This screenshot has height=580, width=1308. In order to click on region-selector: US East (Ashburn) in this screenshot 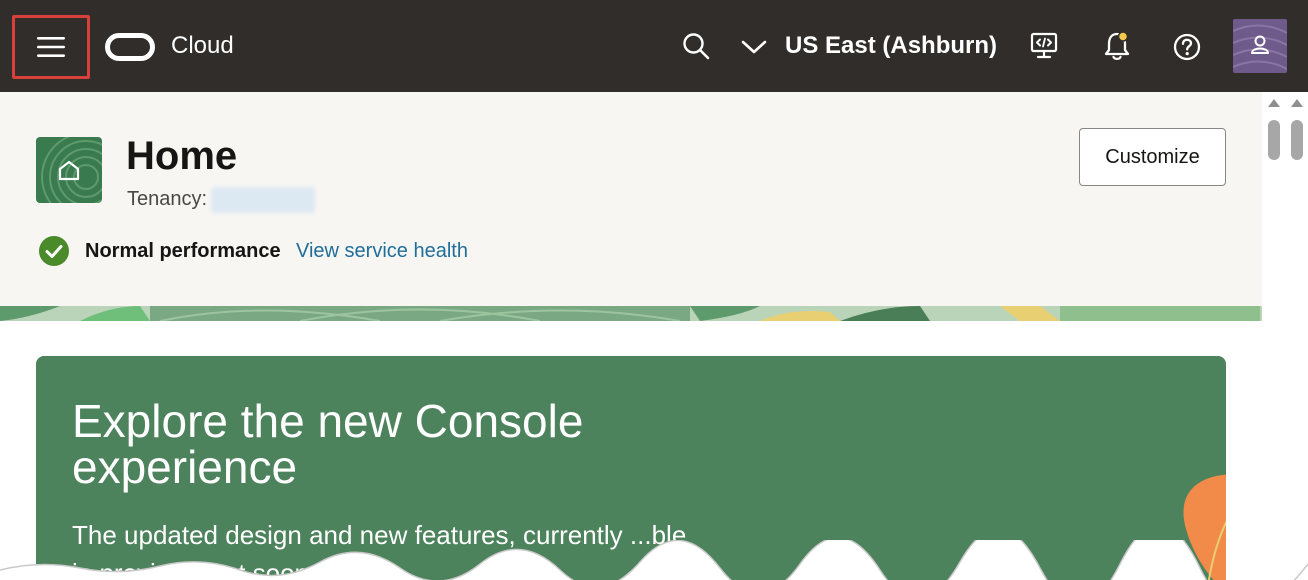, I will do `click(891, 46)`.